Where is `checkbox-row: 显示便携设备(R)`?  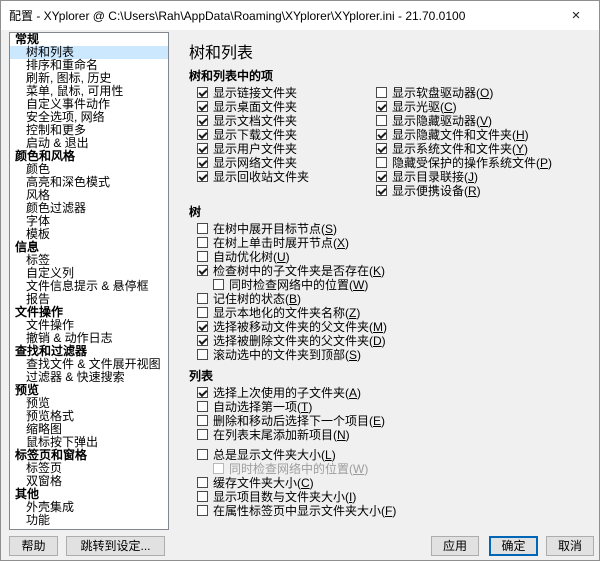
checkbox-row: 显示便携设备(R) is located at coordinates (464, 190).